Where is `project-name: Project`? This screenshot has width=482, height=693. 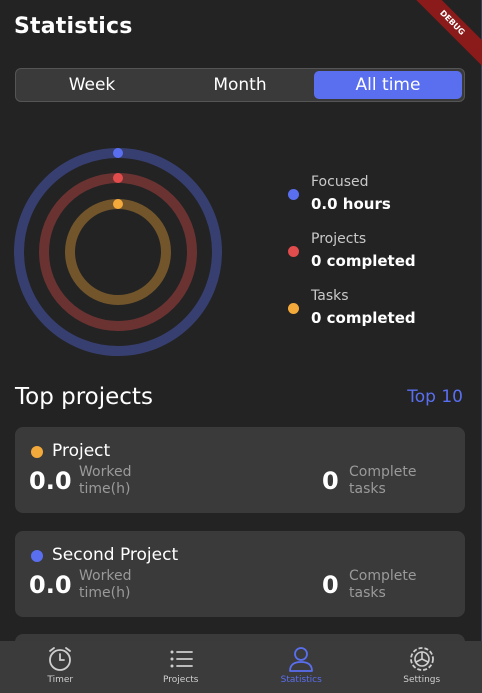
project-name: Project is located at coordinates (81, 451).